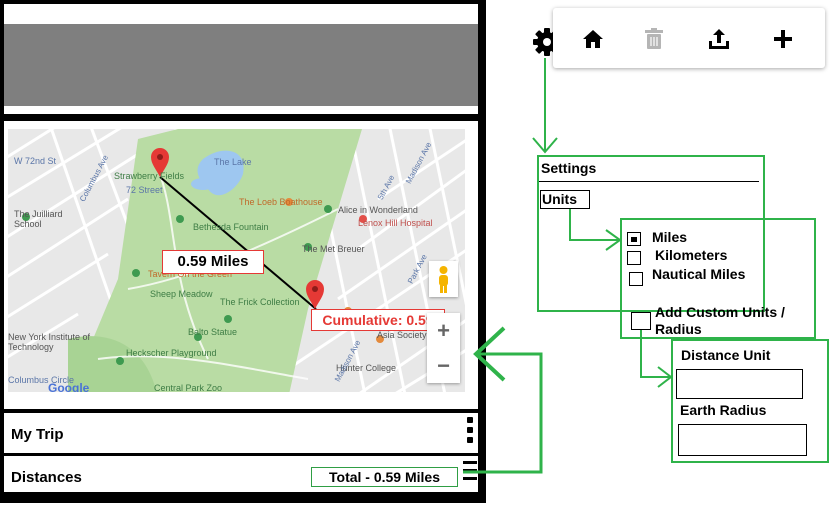 This screenshot has height=508, width=831. What do you see at coordinates (720, 312) in the screenshot?
I see `custom-units-option-label: Add Custom Units /` at bounding box center [720, 312].